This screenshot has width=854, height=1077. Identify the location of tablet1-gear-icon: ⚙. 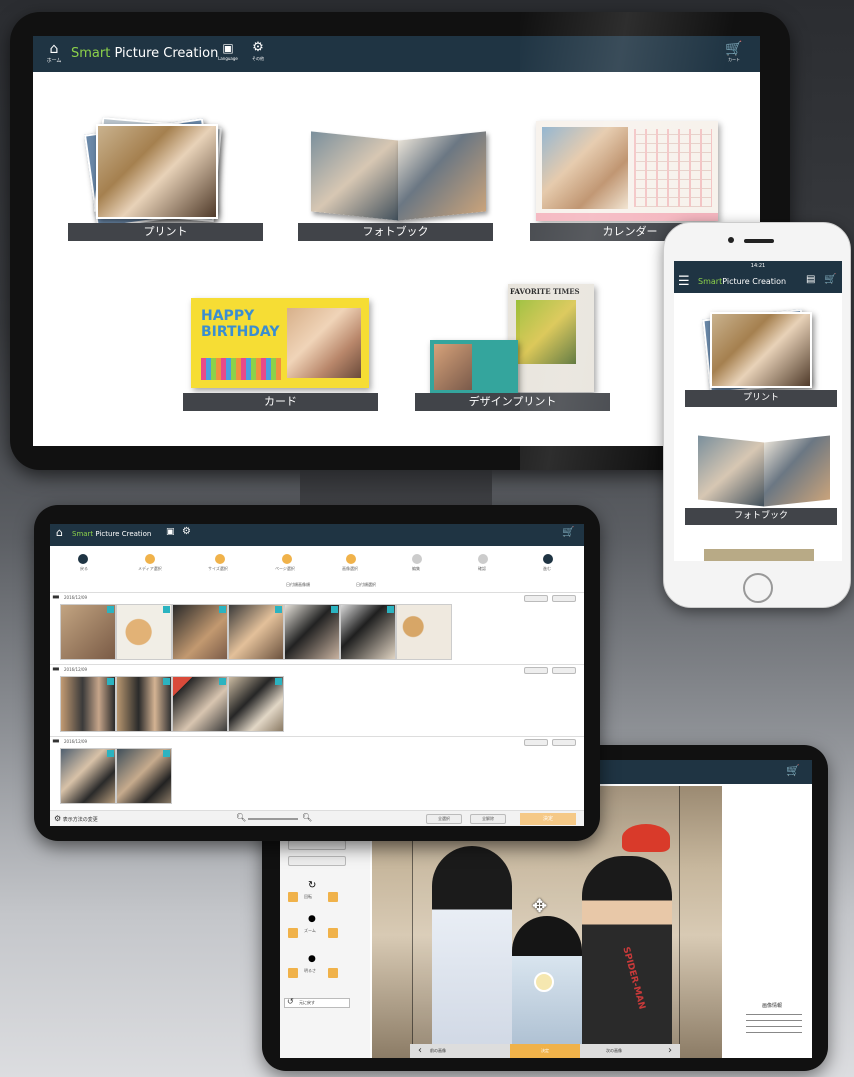
(186, 531).